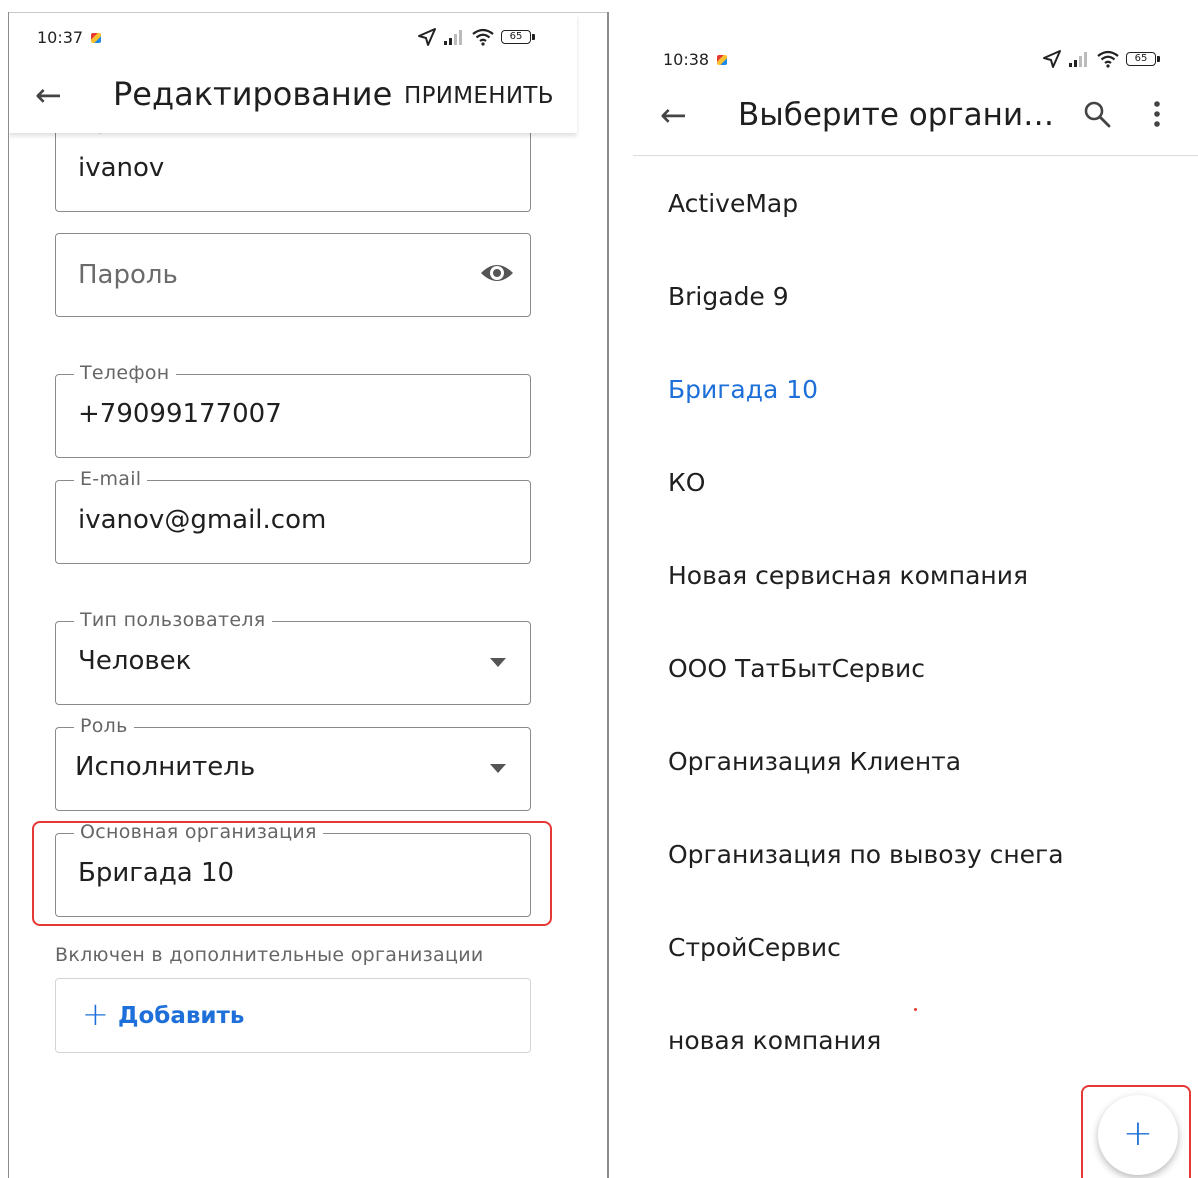  Describe the element at coordinates (128, 275) in the screenshot. I see `password-placeholder: Пароль` at that location.